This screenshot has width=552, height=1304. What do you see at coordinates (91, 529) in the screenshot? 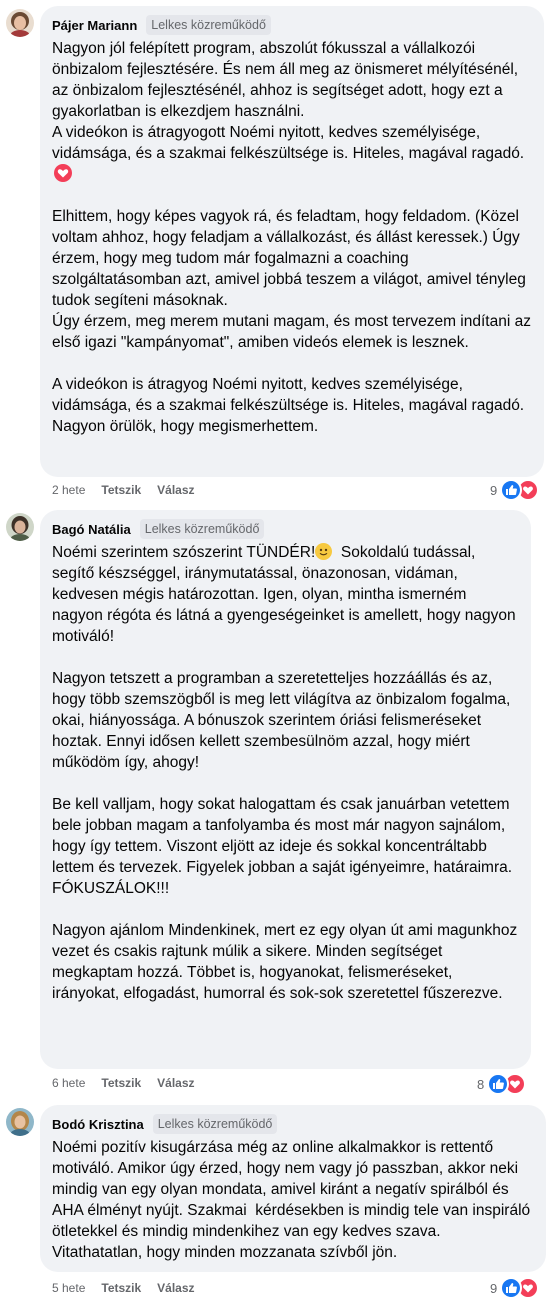
I see `author-name: Bagó Natália` at bounding box center [91, 529].